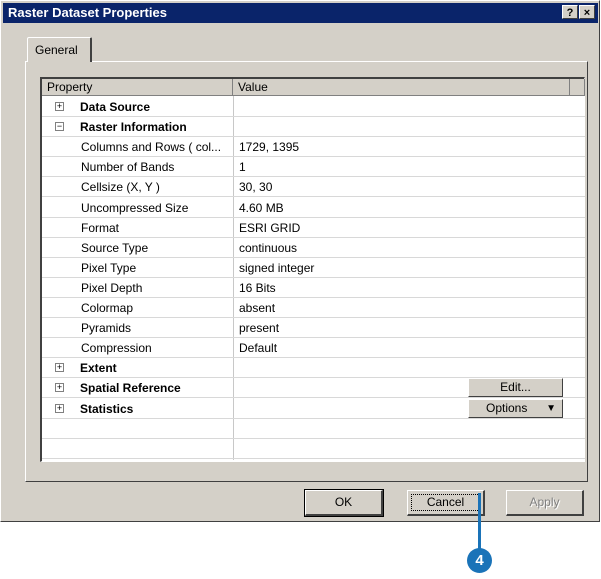 This screenshot has height=579, width=601. What do you see at coordinates (115, 107) in the screenshot?
I see `property-name: Data Source` at bounding box center [115, 107].